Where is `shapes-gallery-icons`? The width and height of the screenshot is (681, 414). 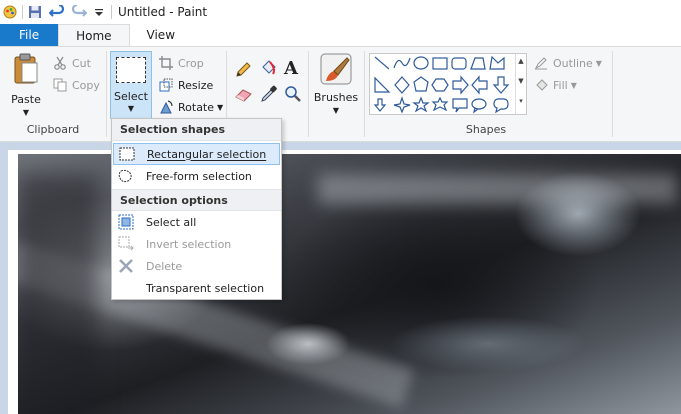 shapes-gallery-icons is located at coordinates (445, 84).